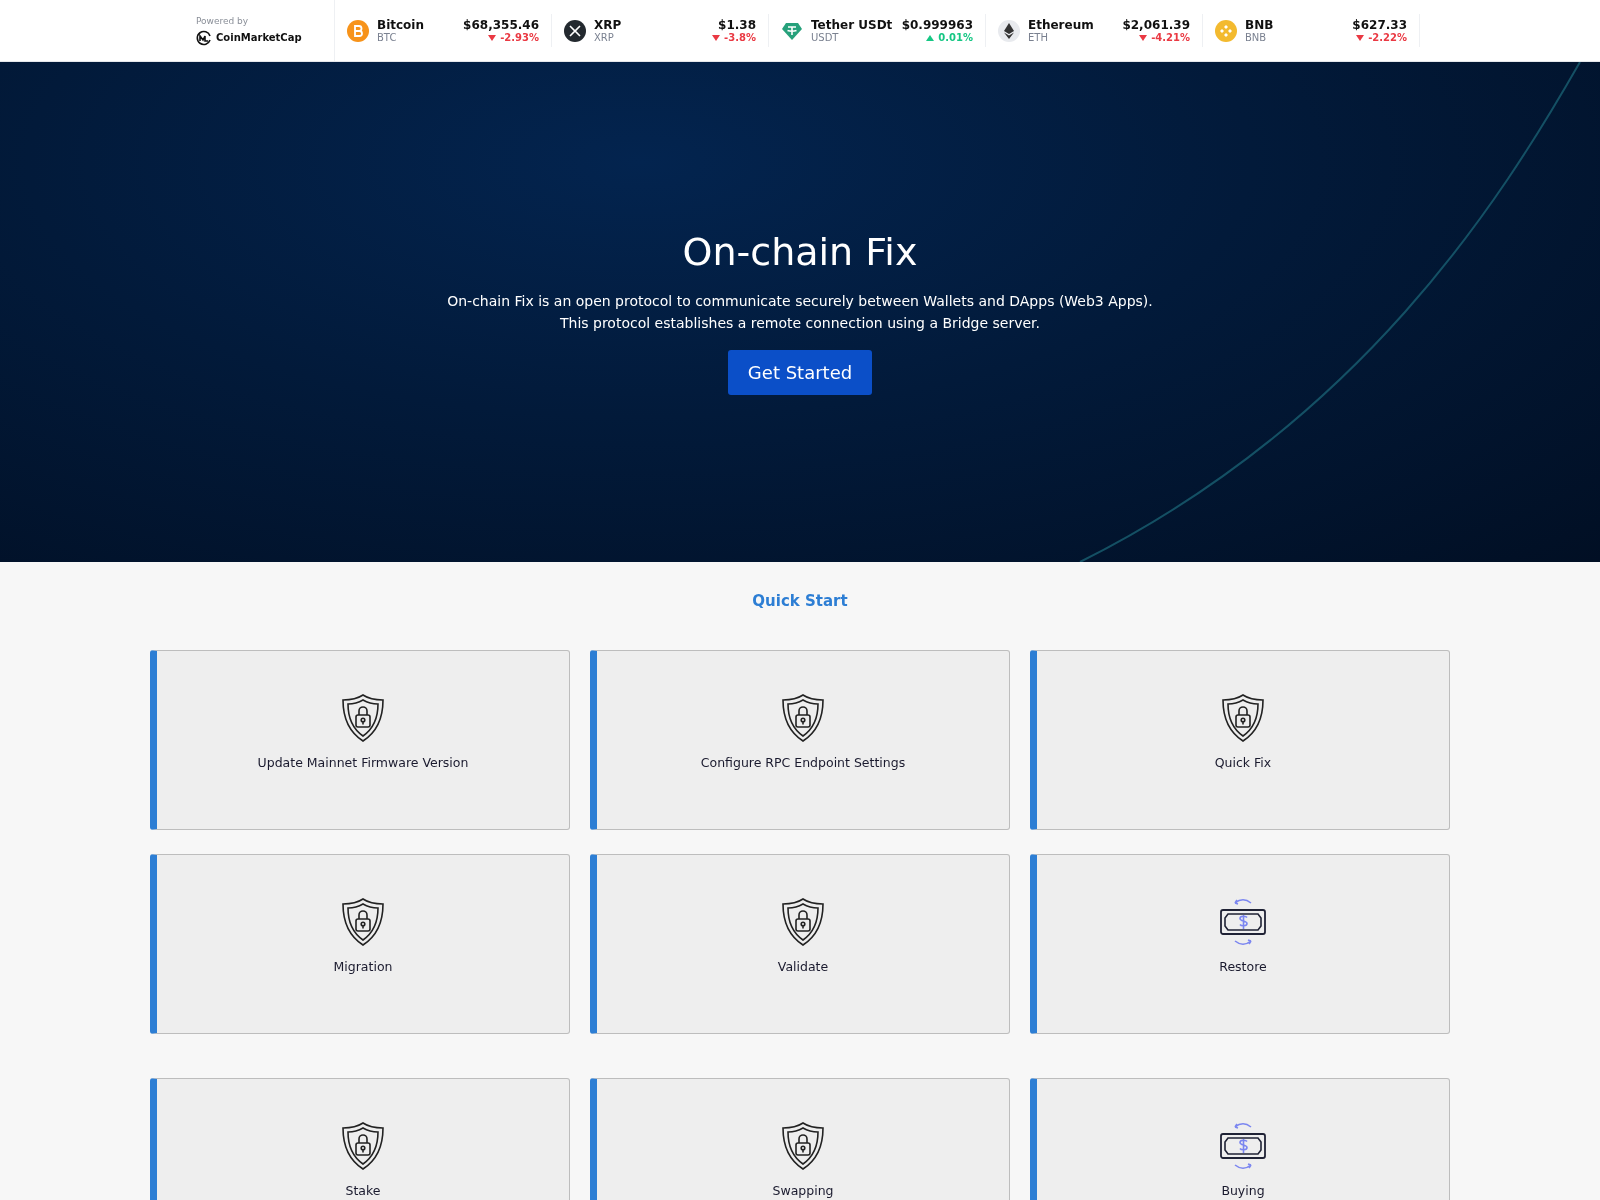 The height and width of the screenshot is (1200, 1600). What do you see at coordinates (575, 30) in the screenshot?
I see `xrp-coin-icon` at bounding box center [575, 30].